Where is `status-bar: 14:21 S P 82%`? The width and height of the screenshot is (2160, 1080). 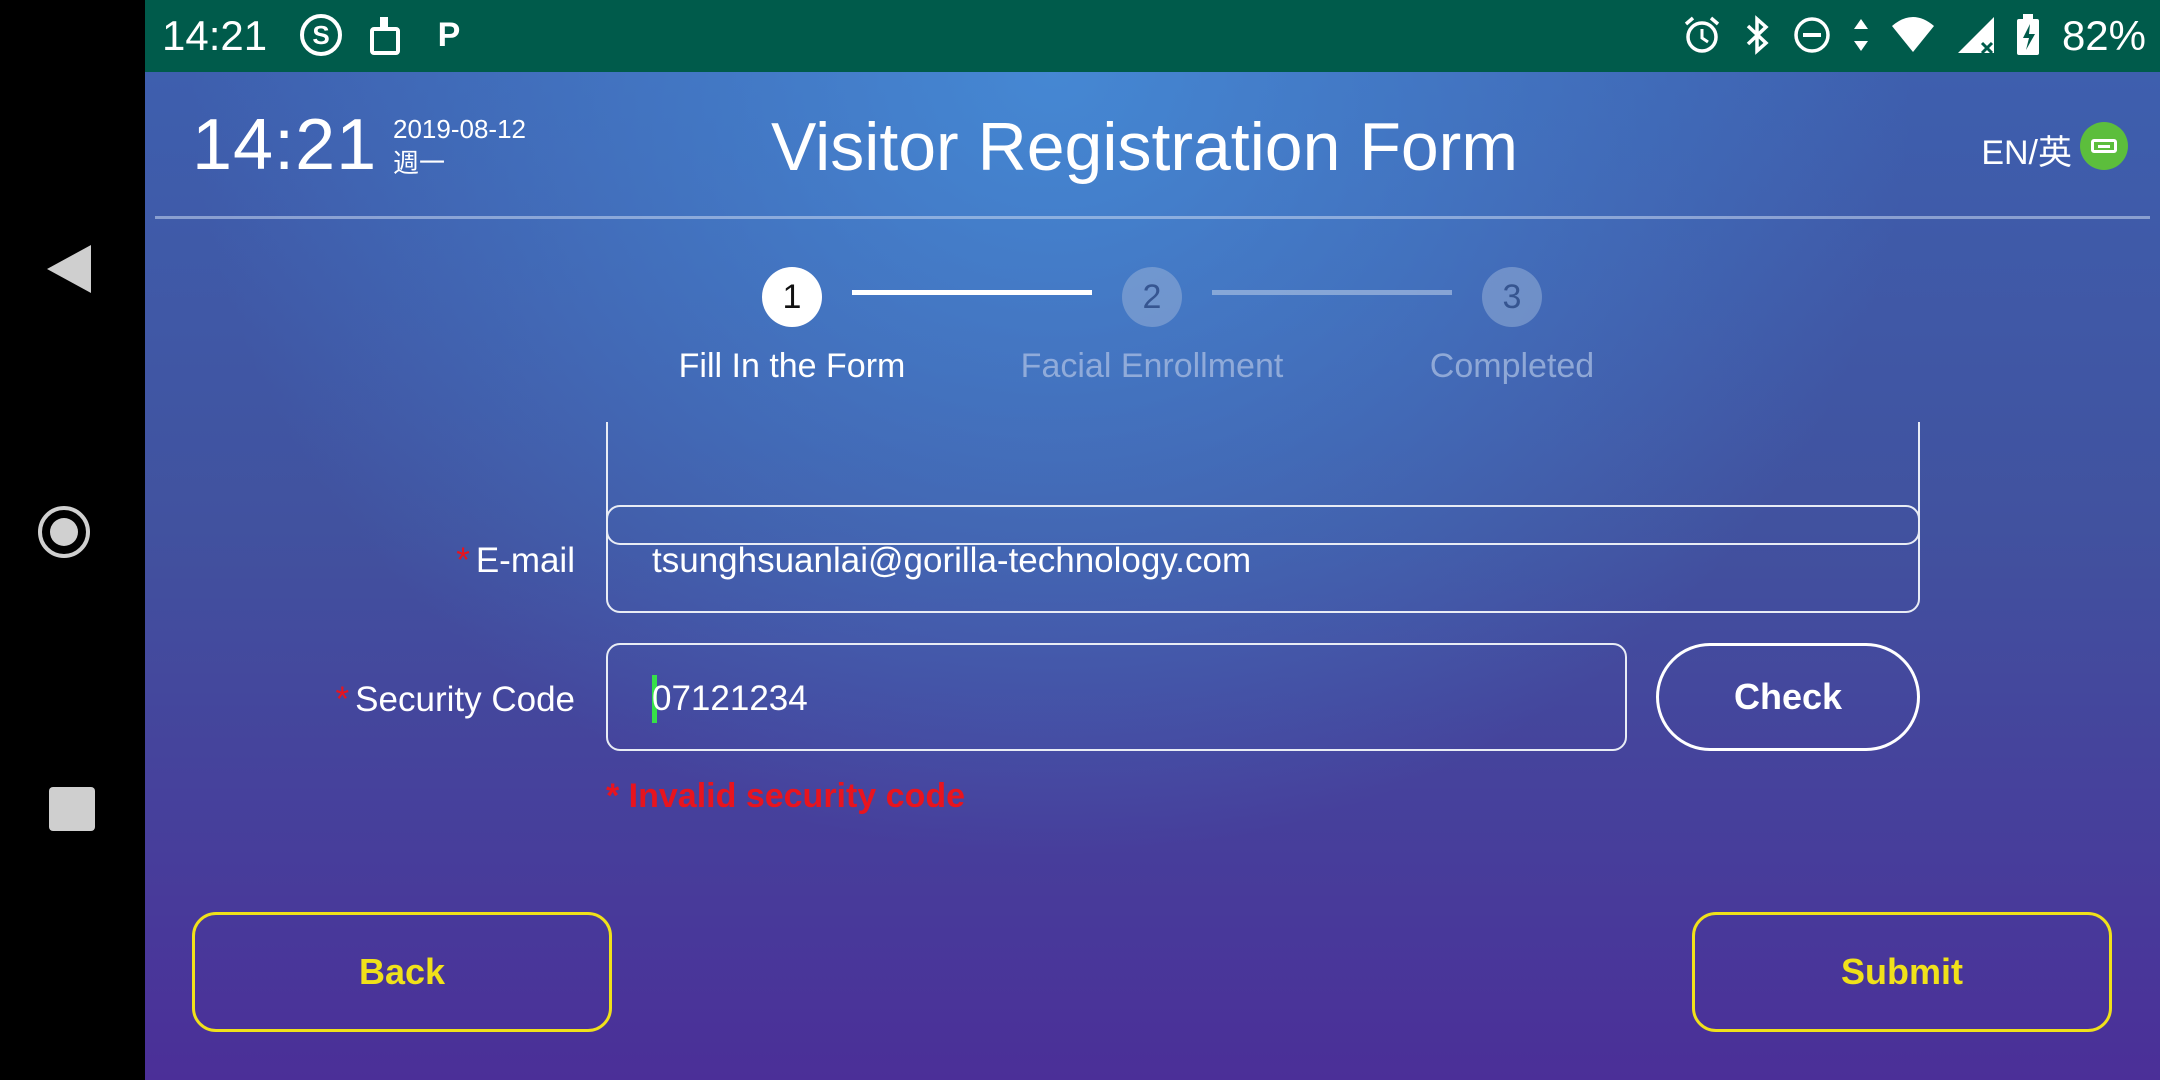
status-bar: 14:21 S P 82% is located at coordinates (1152, 36).